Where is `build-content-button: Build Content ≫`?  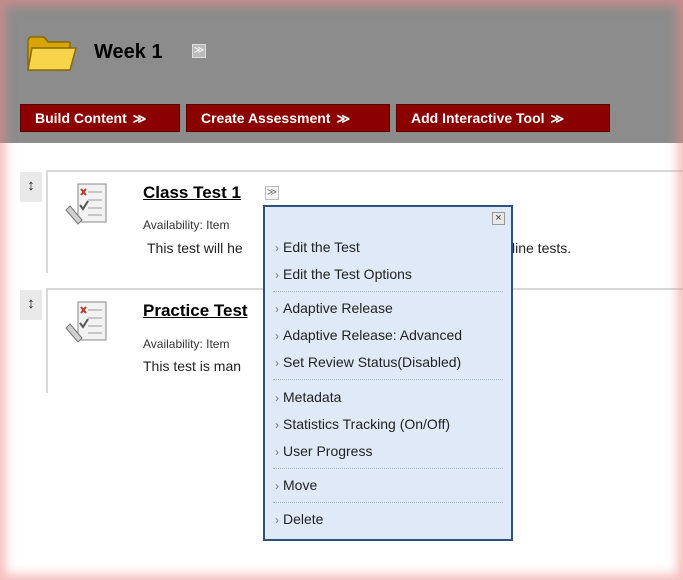
build-content-button: Build Content ≫ is located at coordinates (100, 118).